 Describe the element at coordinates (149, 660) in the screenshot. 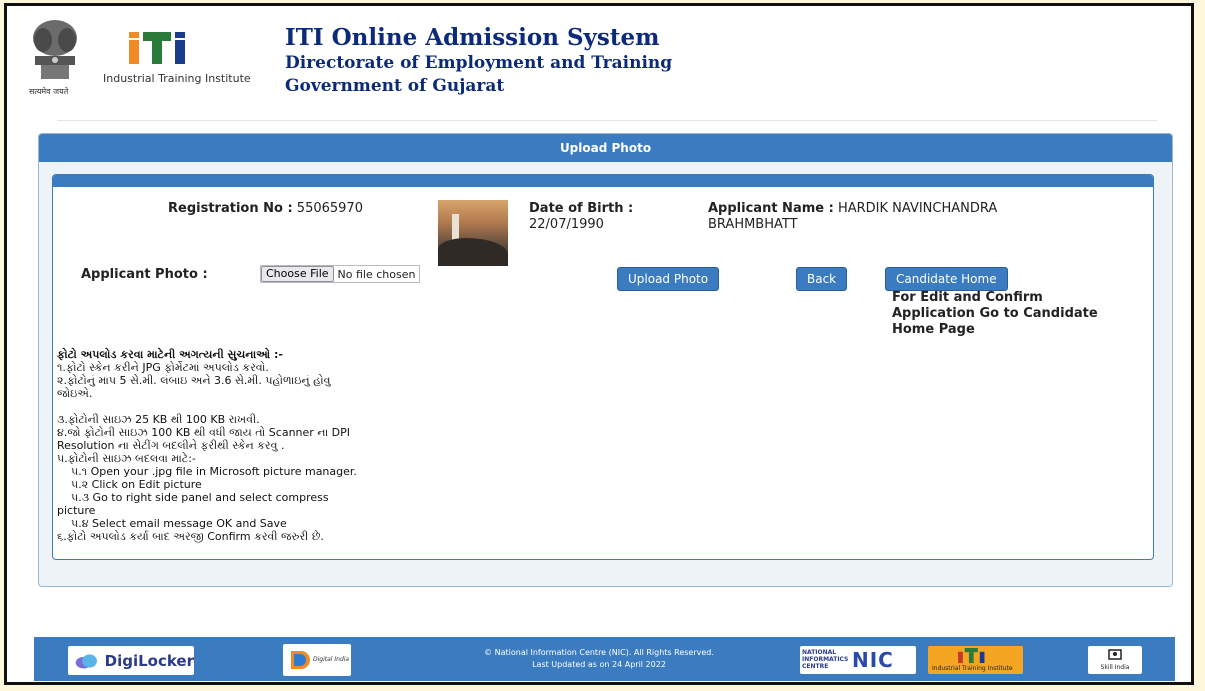

I see `digilocker-label: DigiLocker` at that location.